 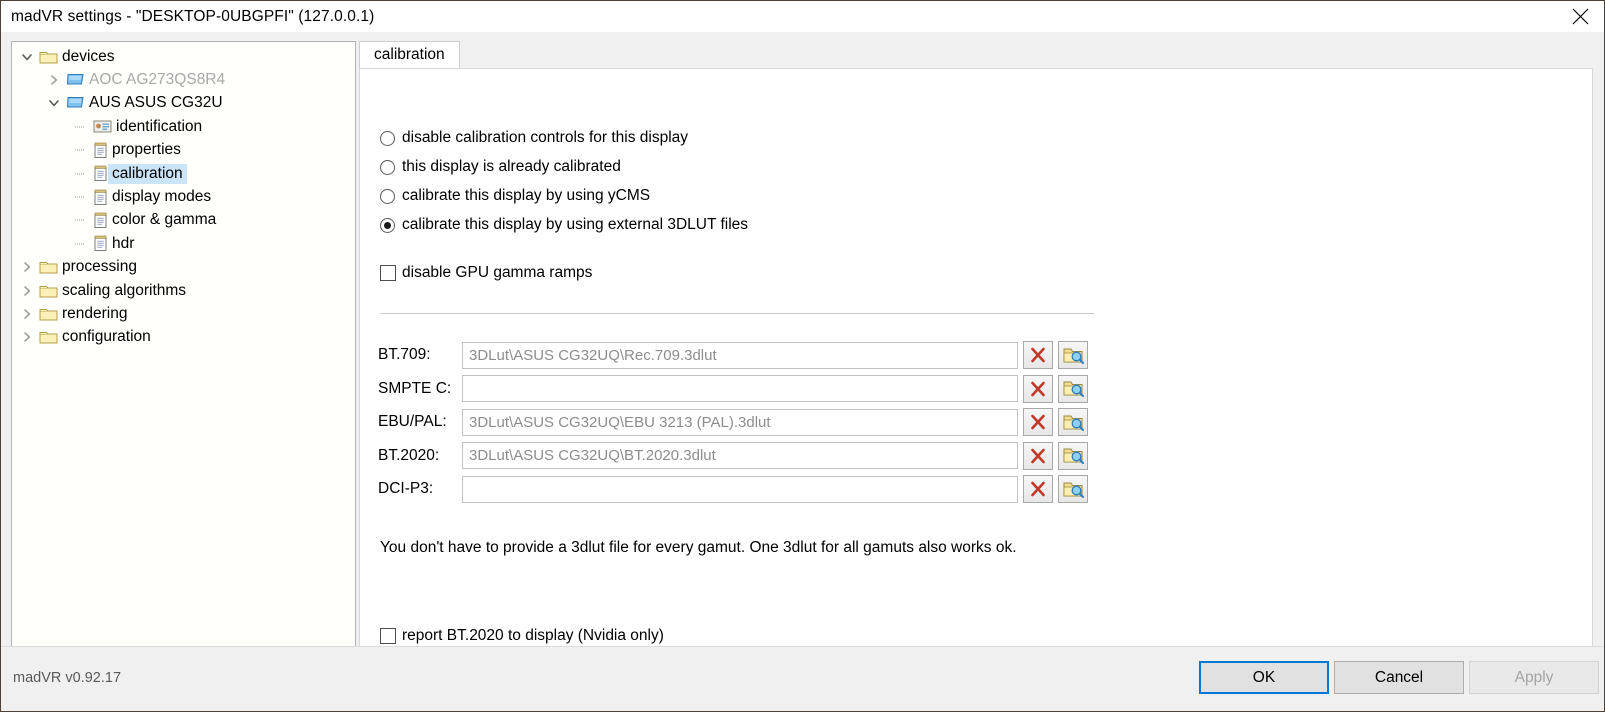 What do you see at coordinates (740, 355) in the screenshot?
I see `lut-path-input-bt709` at bounding box center [740, 355].